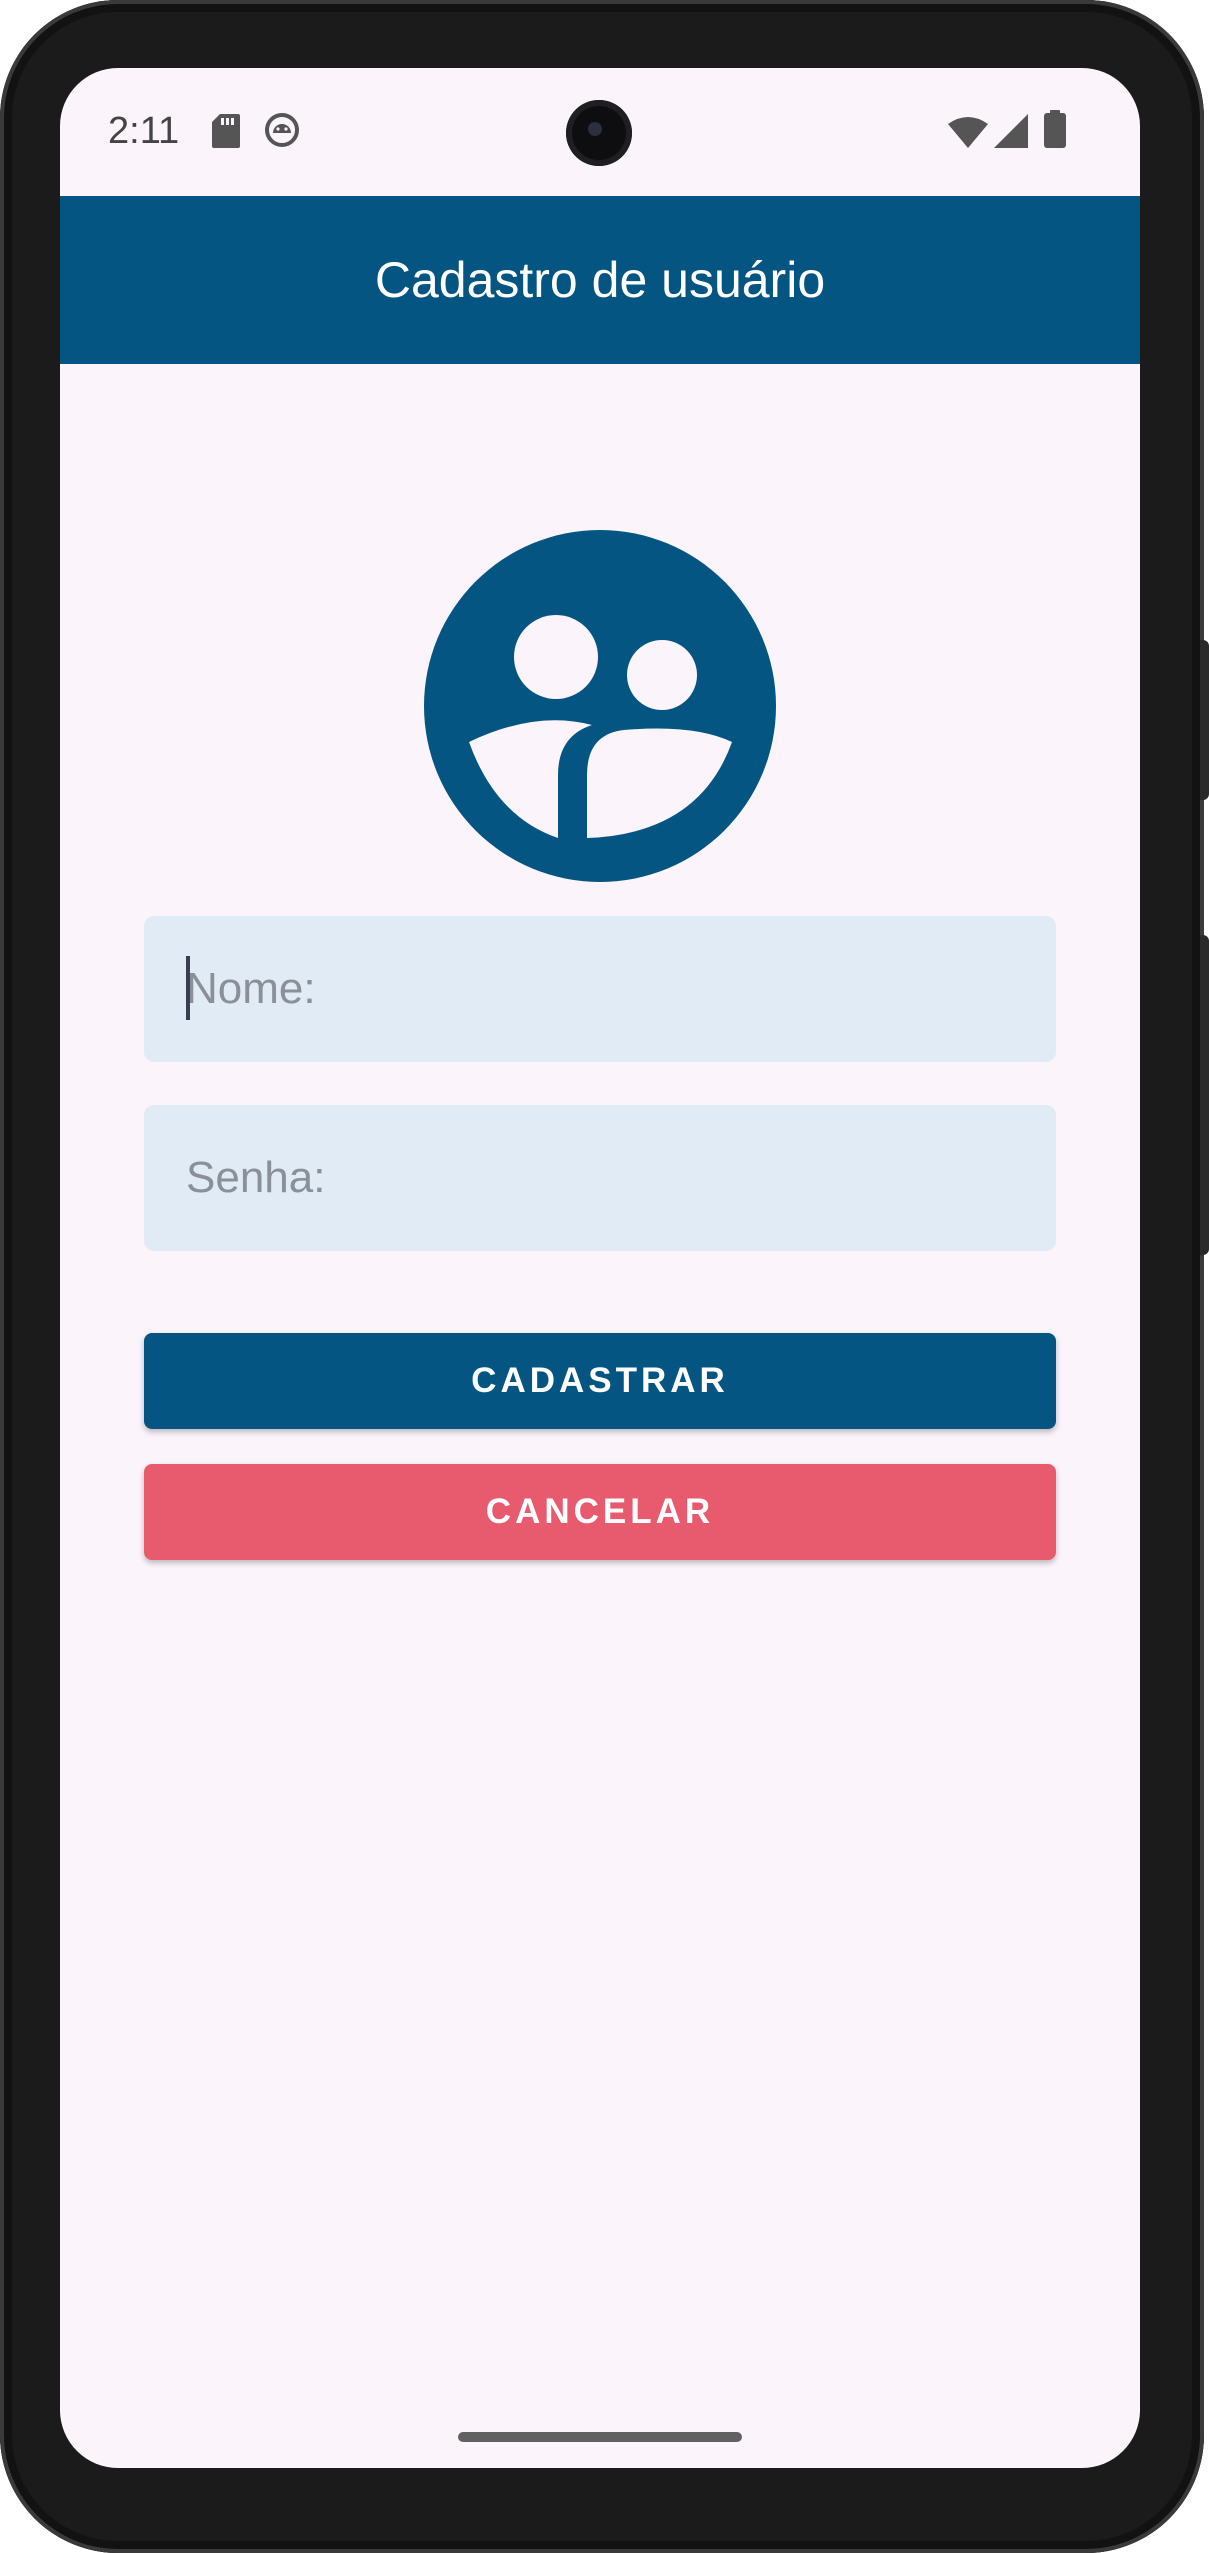  I want to click on register-button: CADASTRAR, so click(600, 1381).